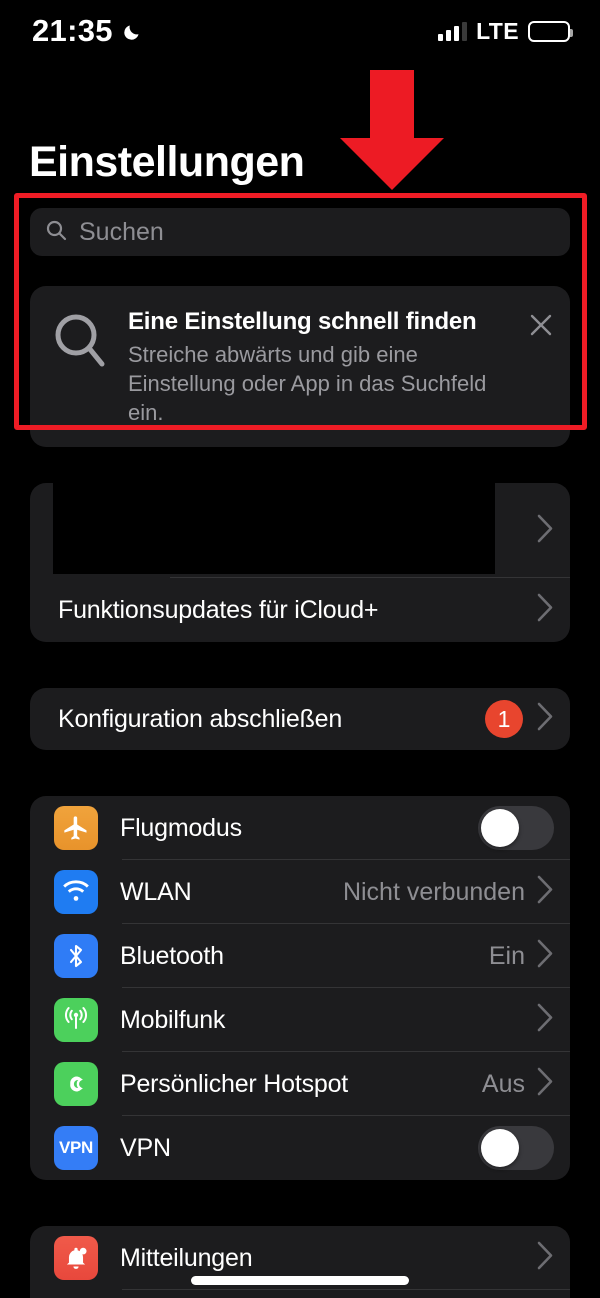  What do you see at coordinates (76, 1258) in the screenshot?
I see `bell-icon` at bounding box center [76, 1258].